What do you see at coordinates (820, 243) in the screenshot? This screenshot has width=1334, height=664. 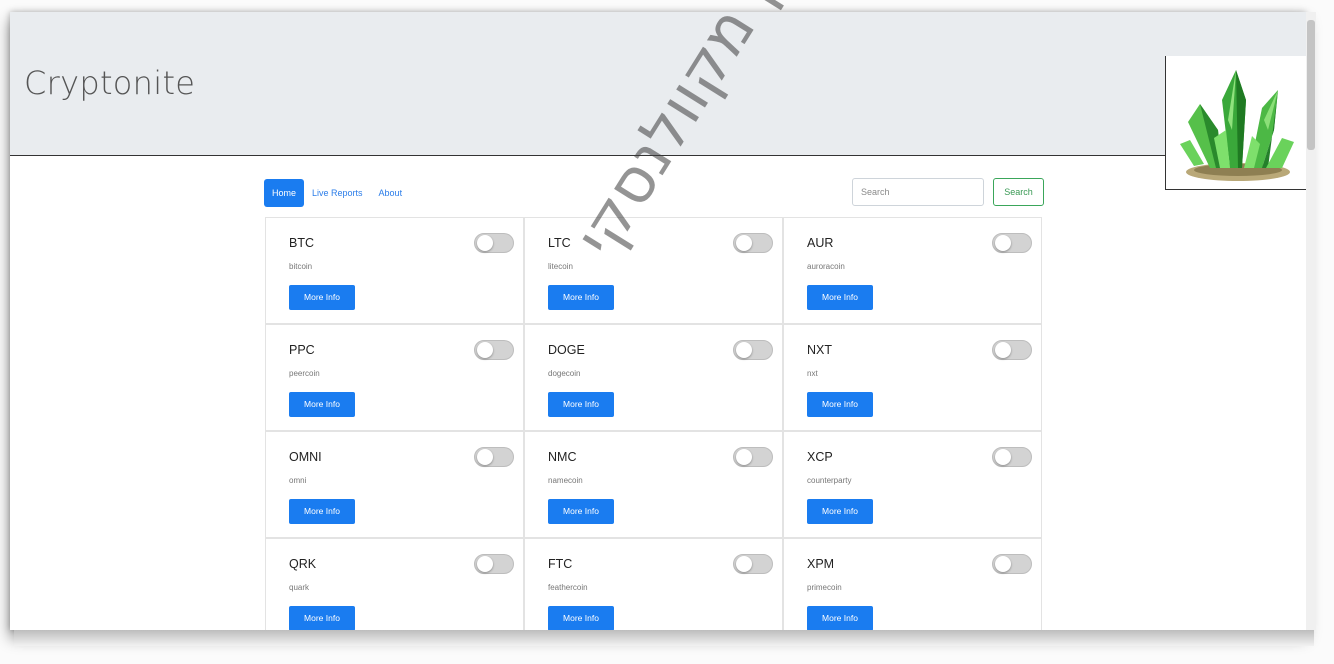 I see `coin-symbol: AUR` at bounding box center [820, 243].